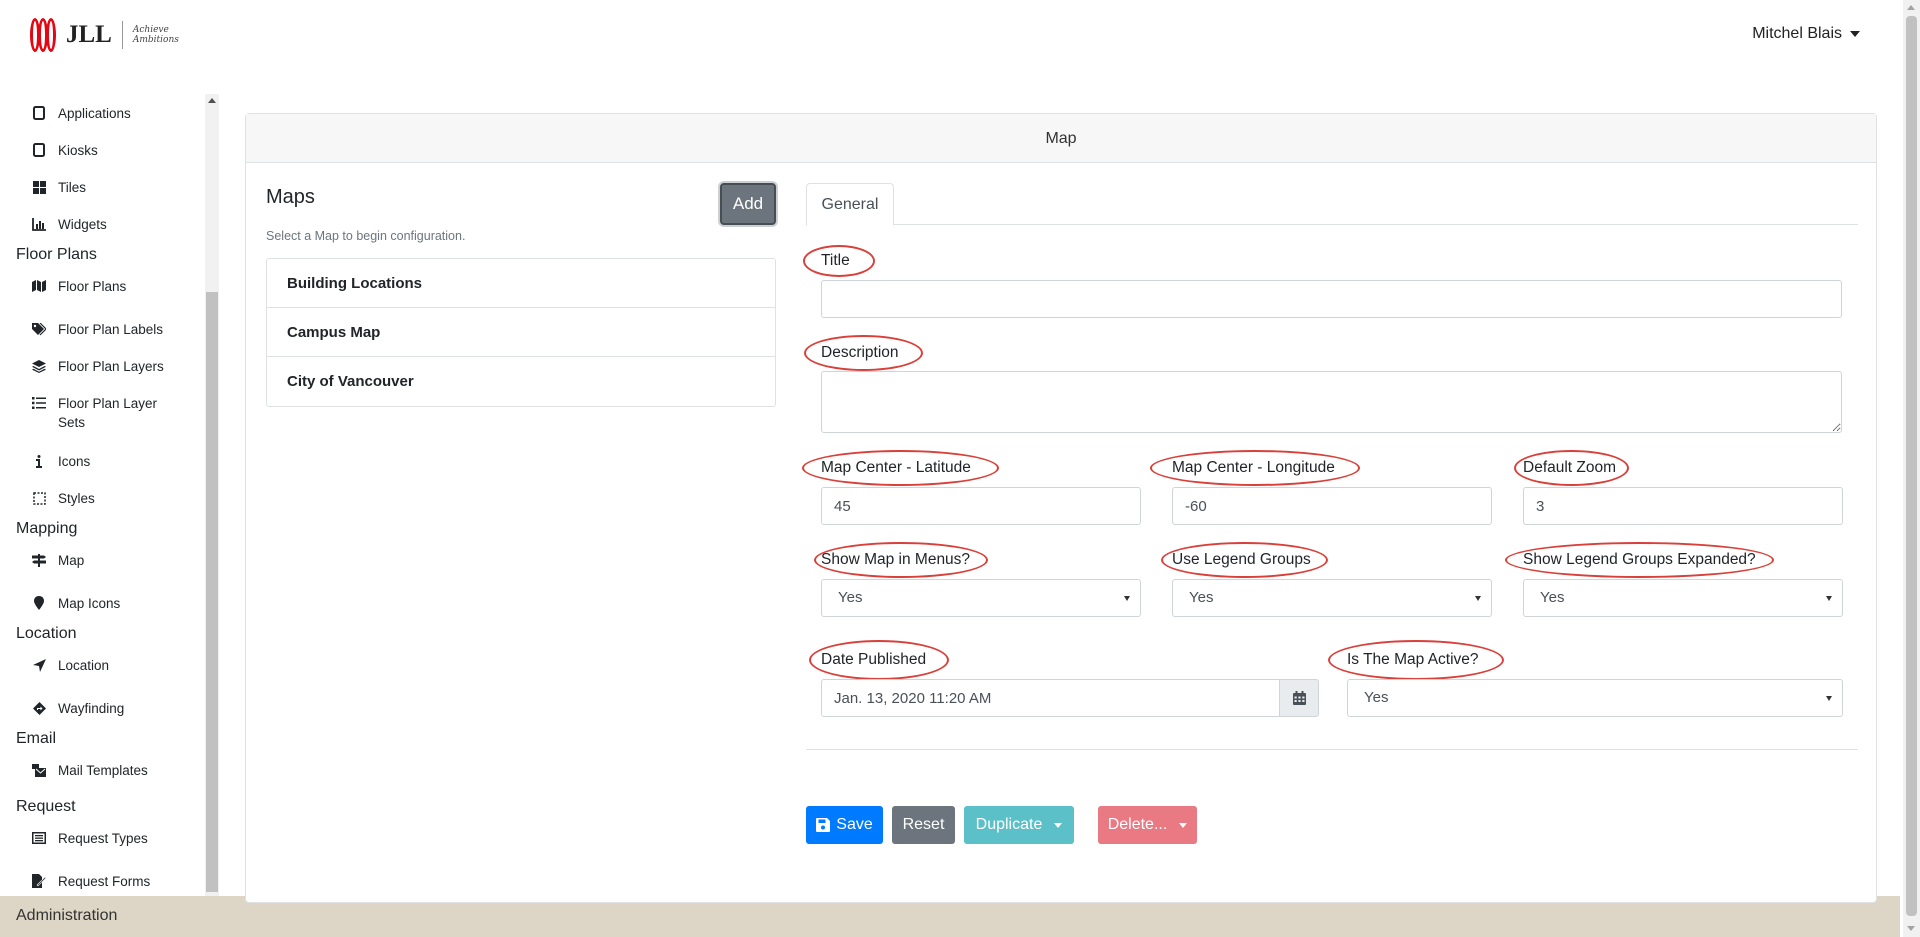  What do you see at coordinates (56, 254) in the screenshot?
I see `sidebar-heading-floor-plans: Floor Plans` at bounding box center [56, 254].